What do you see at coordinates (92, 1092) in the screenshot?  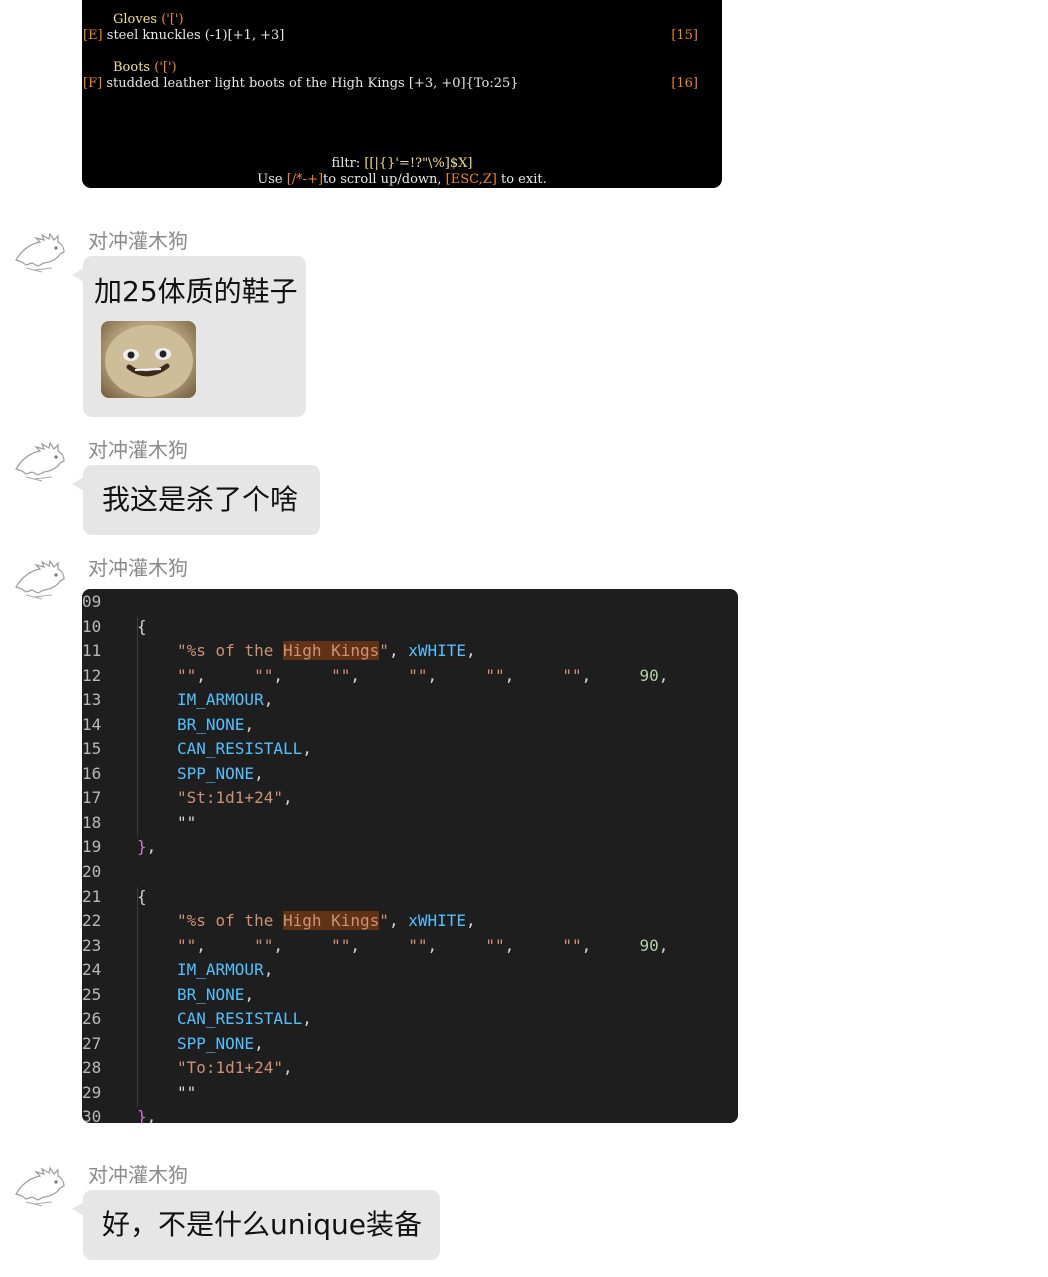 I see `line-number: 29` at bounding box center [92, 1092].